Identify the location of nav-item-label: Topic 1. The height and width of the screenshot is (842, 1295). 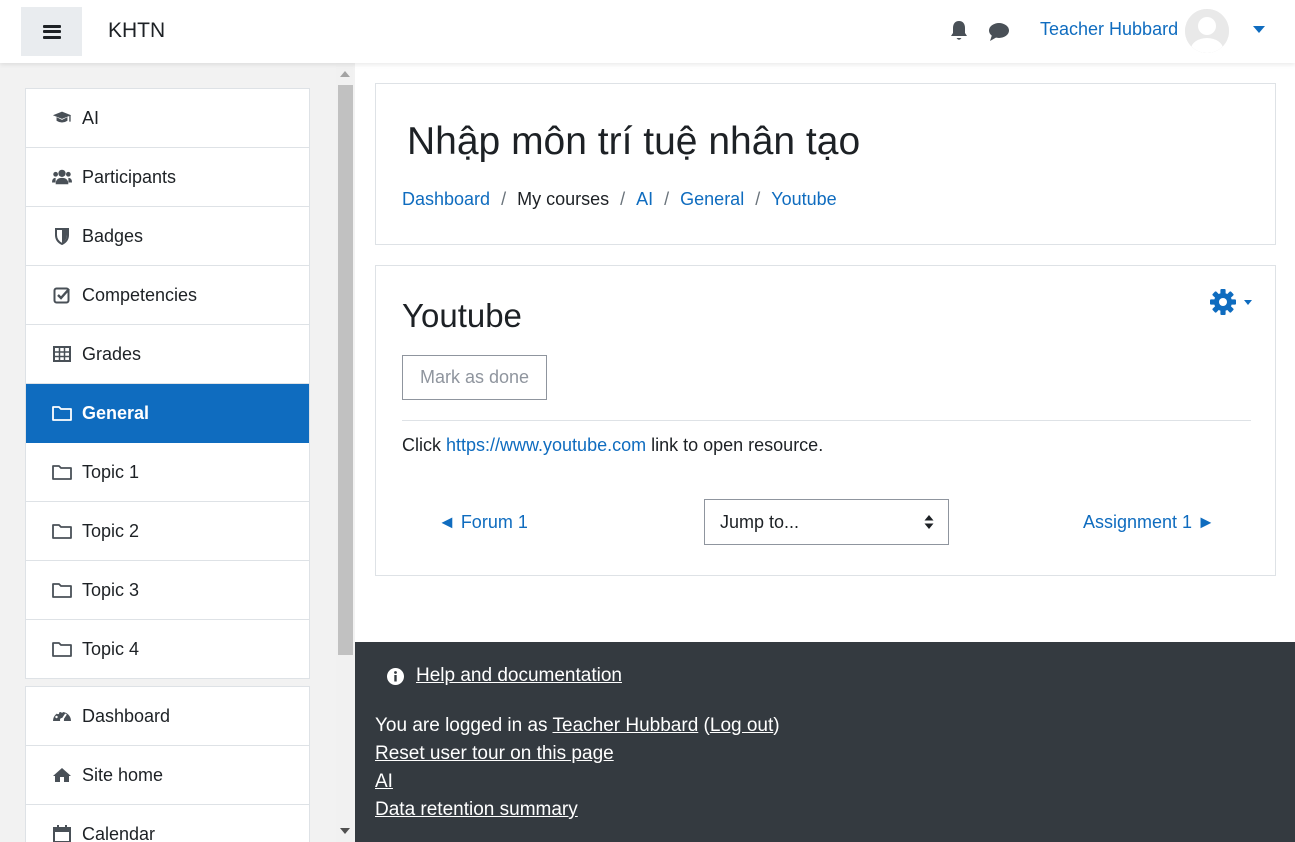
(111, 471).